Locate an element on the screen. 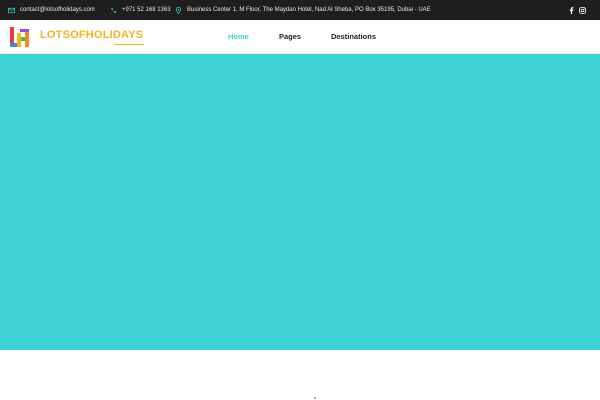  nav-home: Home is located at coordinates (238, 37).